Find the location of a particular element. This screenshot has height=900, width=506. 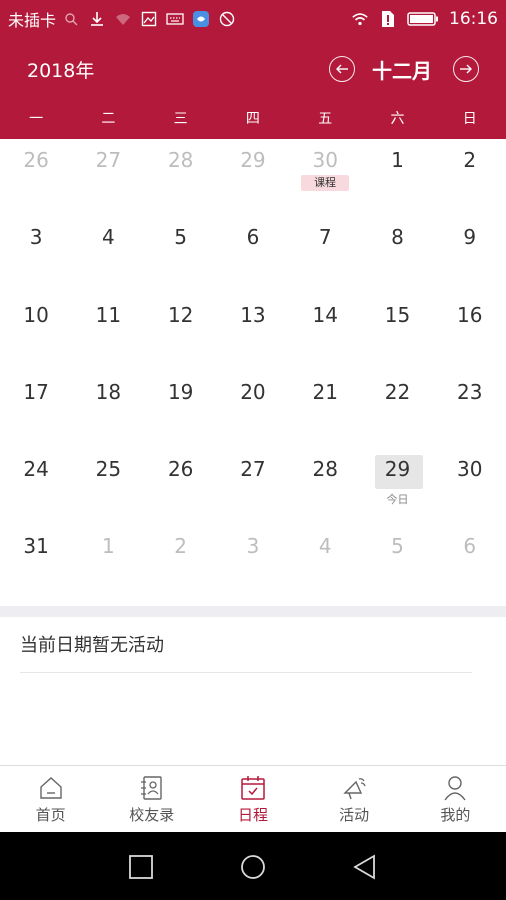

day-number: 30 is located at coordinates (470, 469).